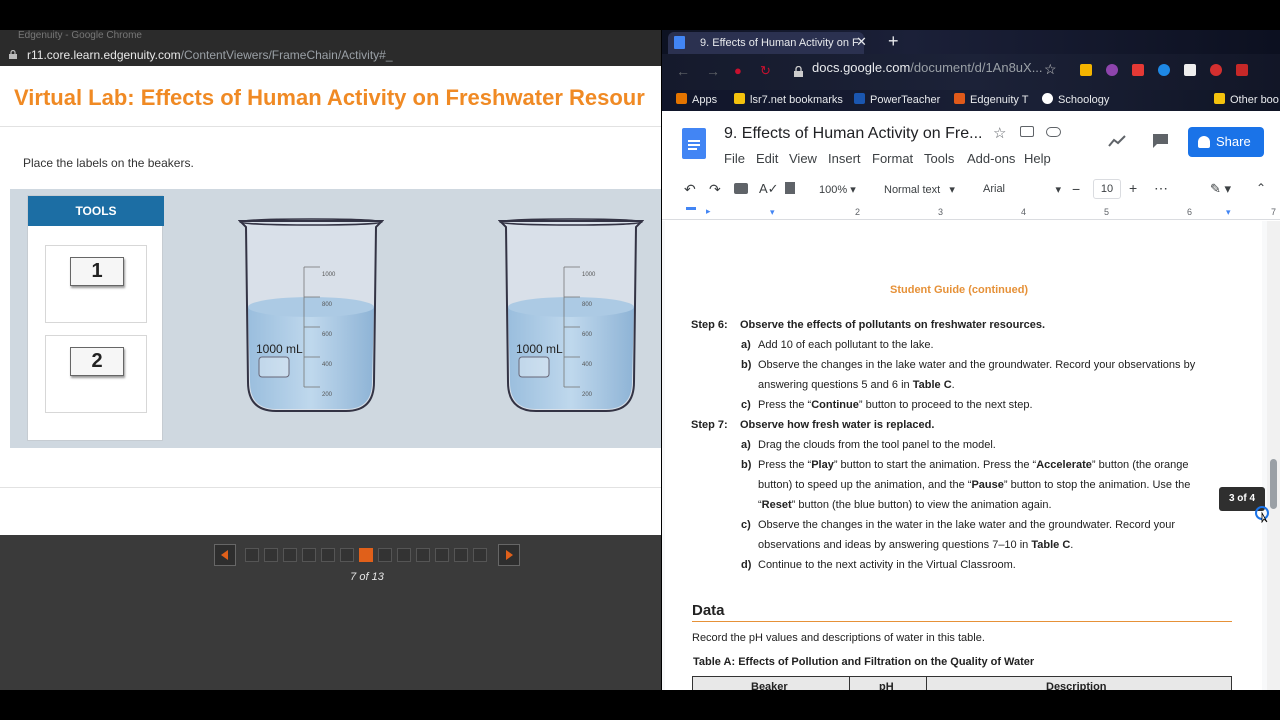 This screenshot has width=1280, height=720. Describe the element at coordinates (766, 43) in the screenshot. I see `browser-tab: 9. Effects of Human Activity on F` at that location.